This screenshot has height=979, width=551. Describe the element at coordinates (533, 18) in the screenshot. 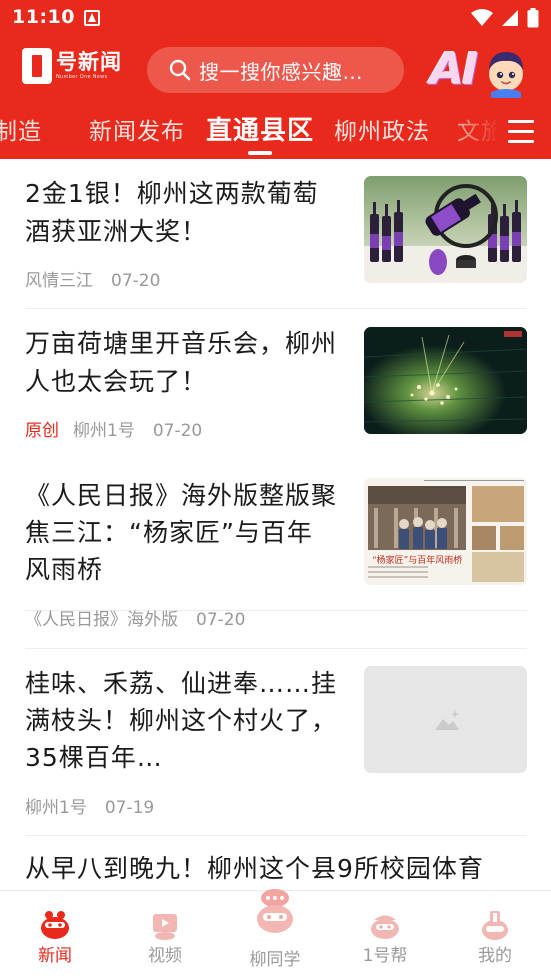

I see `battery-icon` at that location.